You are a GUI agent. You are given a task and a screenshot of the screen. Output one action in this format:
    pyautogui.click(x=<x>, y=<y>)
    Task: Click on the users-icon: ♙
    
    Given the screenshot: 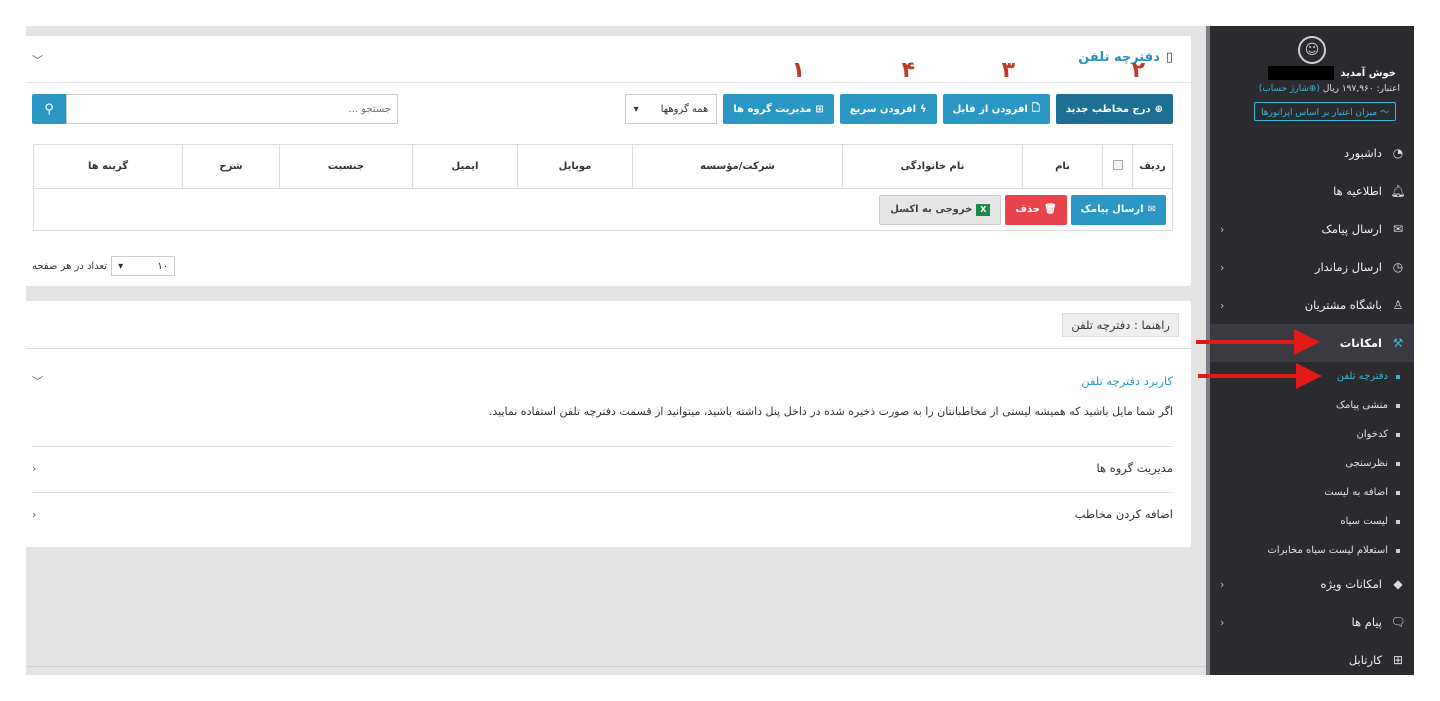 What is the action you would take?
    pyautogui.click(x=1398, y=305)
    